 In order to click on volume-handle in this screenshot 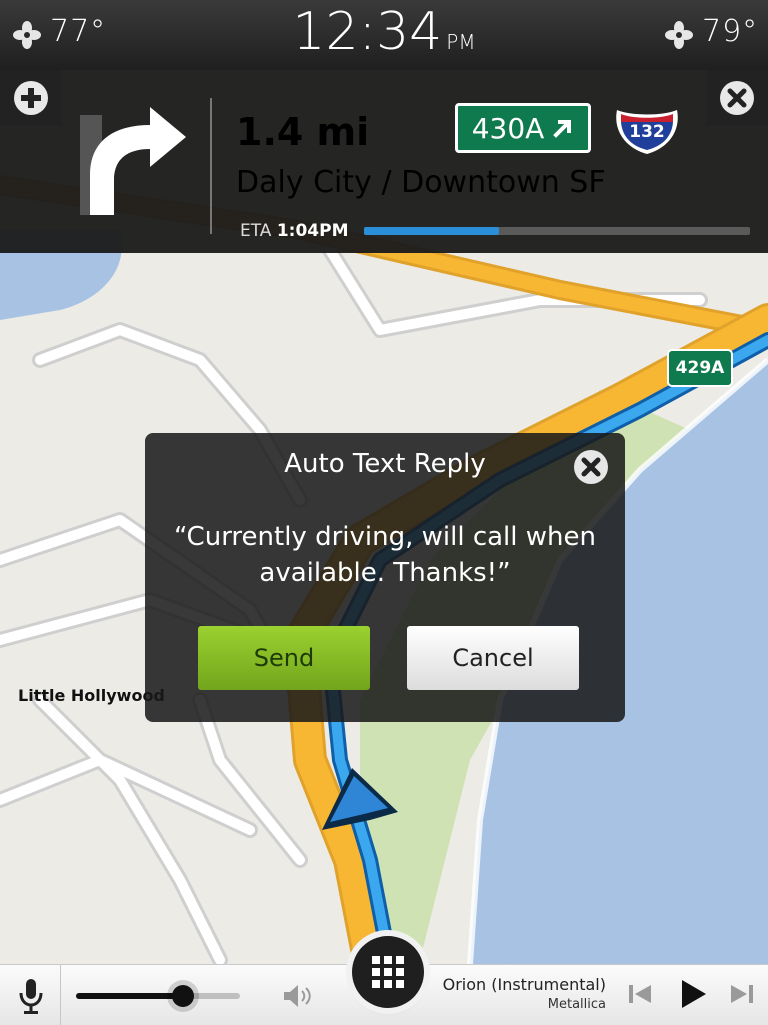, I will do `click(182, 996)`.